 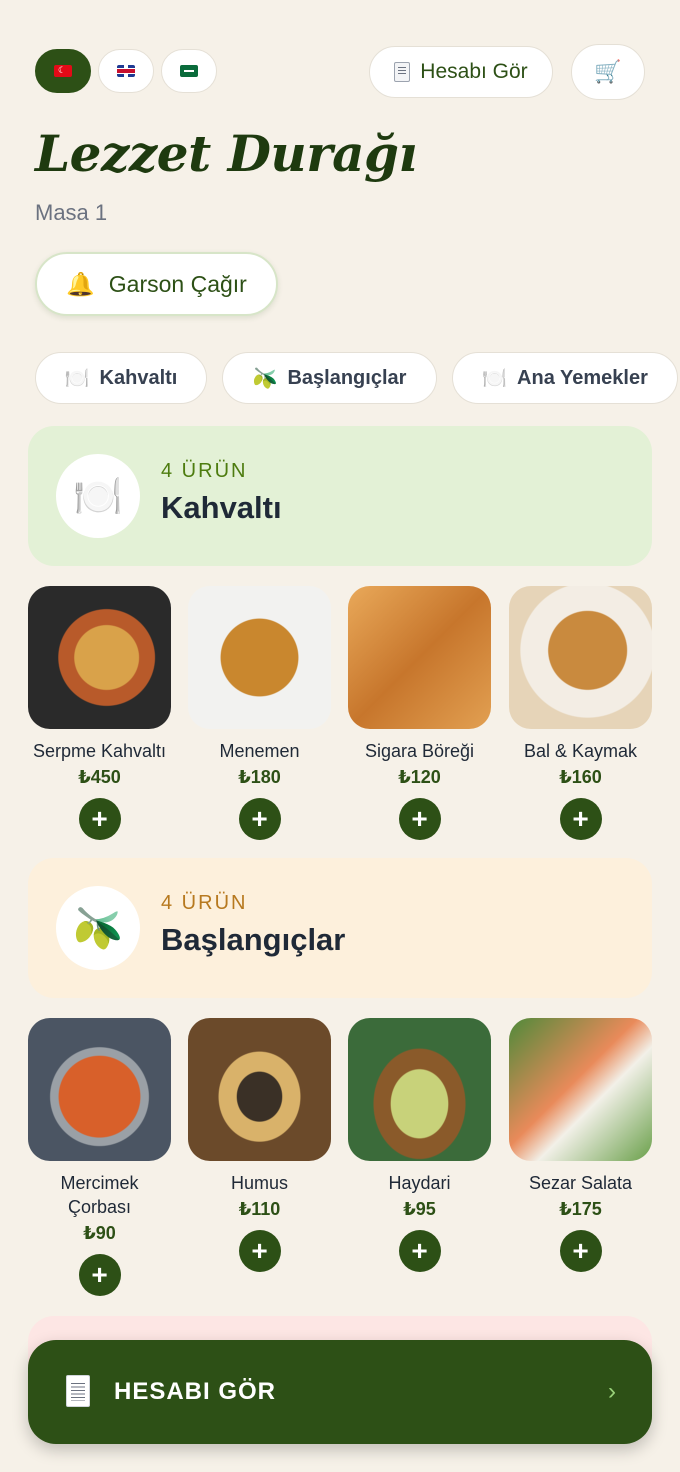 I want to click on turkey-flag-icon, so click(x=63, y=71).